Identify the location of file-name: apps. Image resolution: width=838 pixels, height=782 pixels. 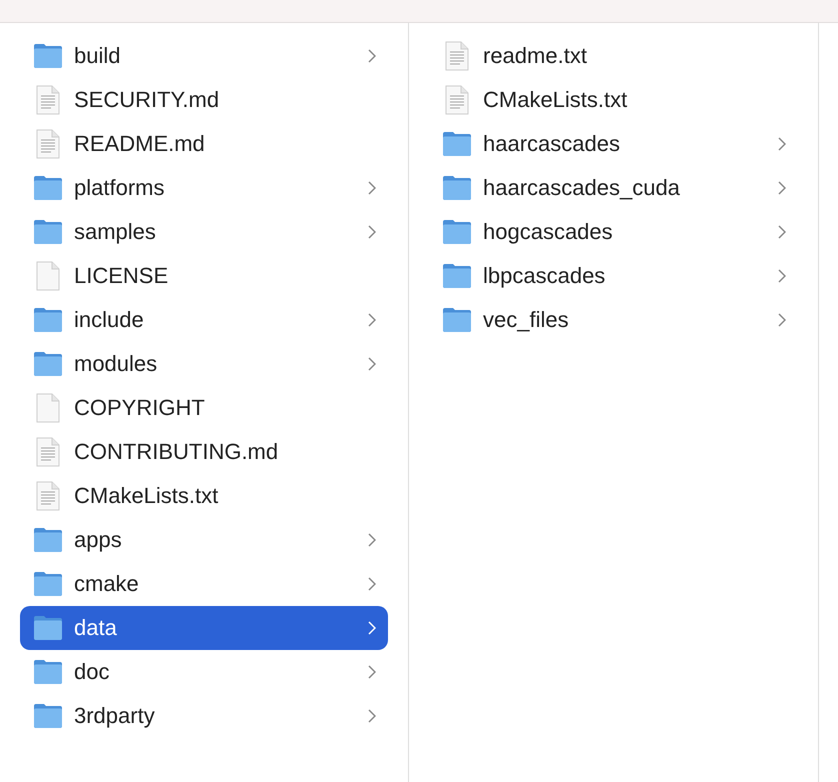
(98, 540).